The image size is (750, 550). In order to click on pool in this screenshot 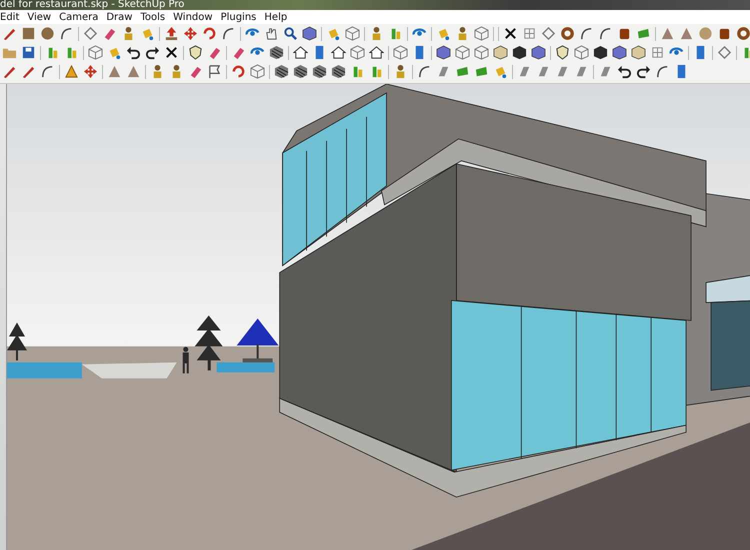, I will do `click(245, 367)`.